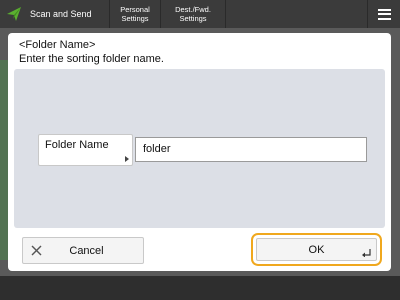  I want to click on folder-name-field-button: Folder Name, so click(85, 150).